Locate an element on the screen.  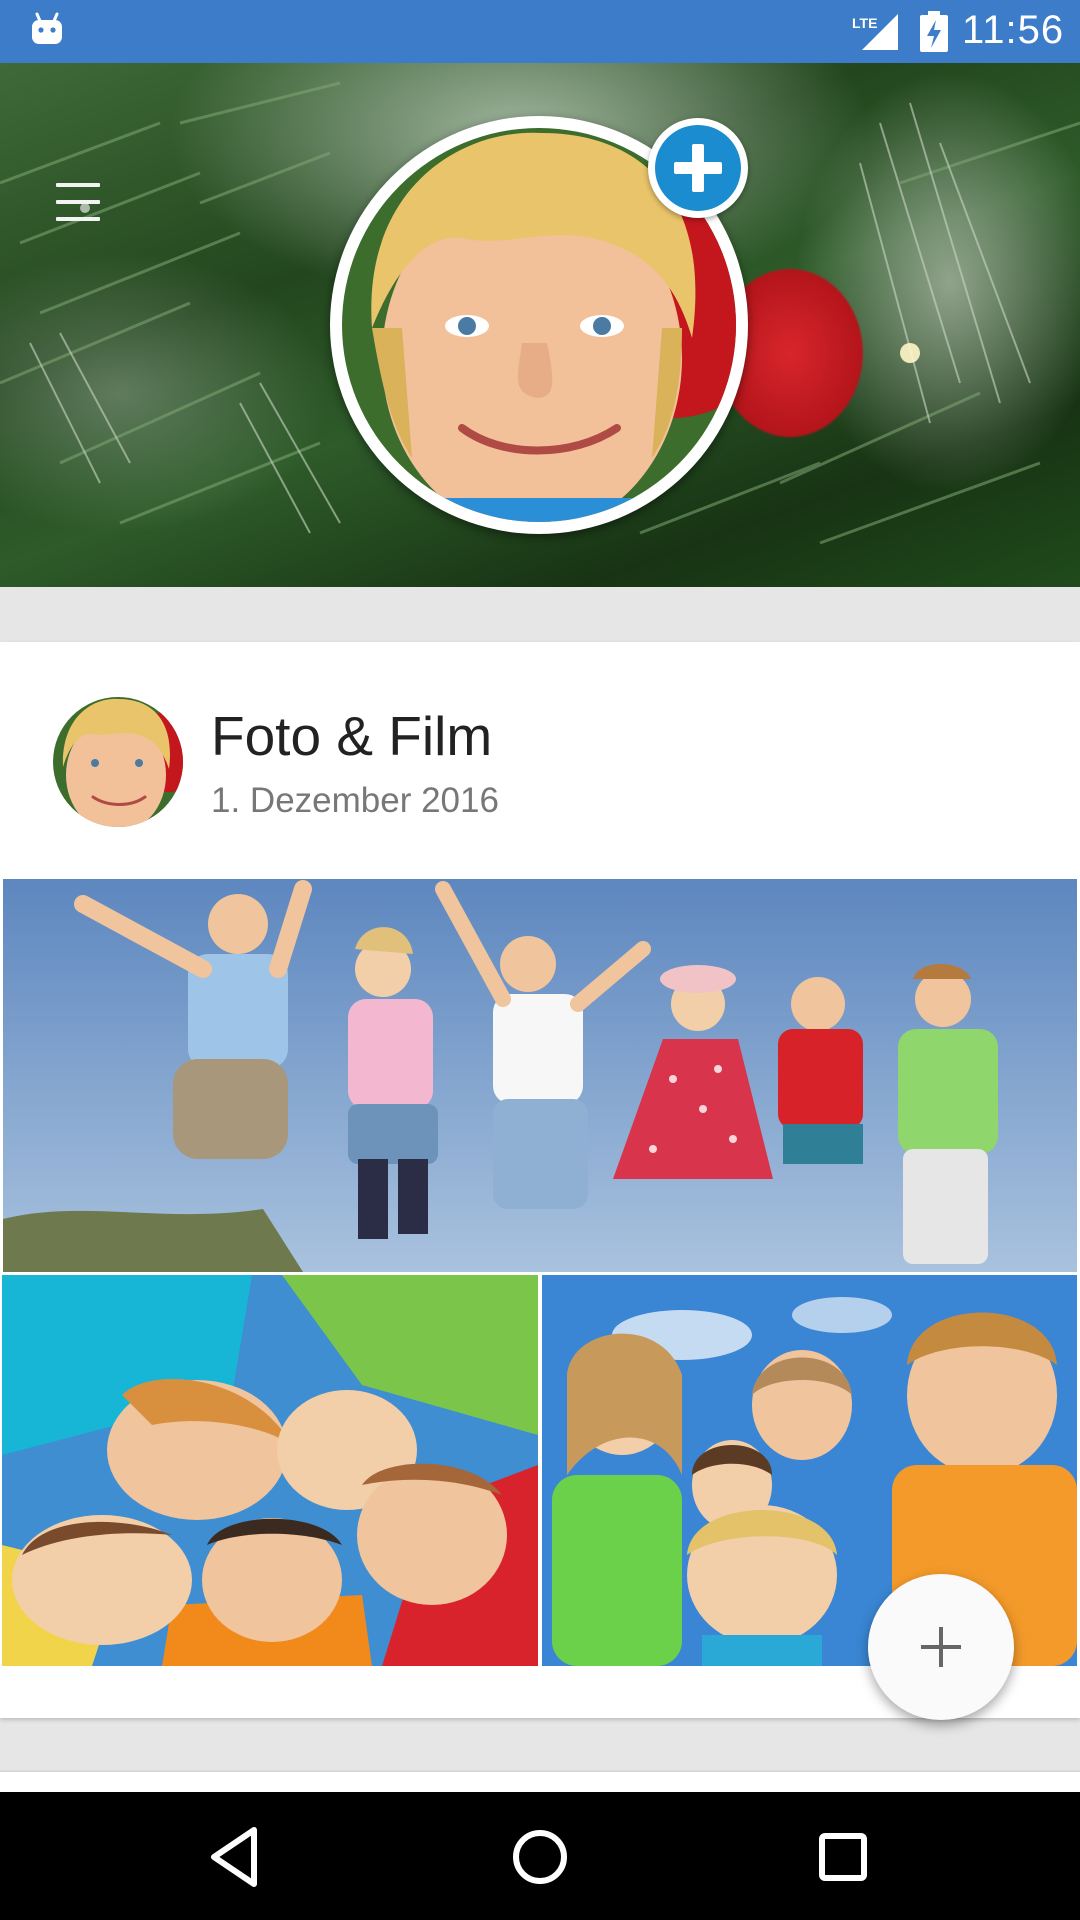
children-circle-image is located at coordinates (270, 1470).